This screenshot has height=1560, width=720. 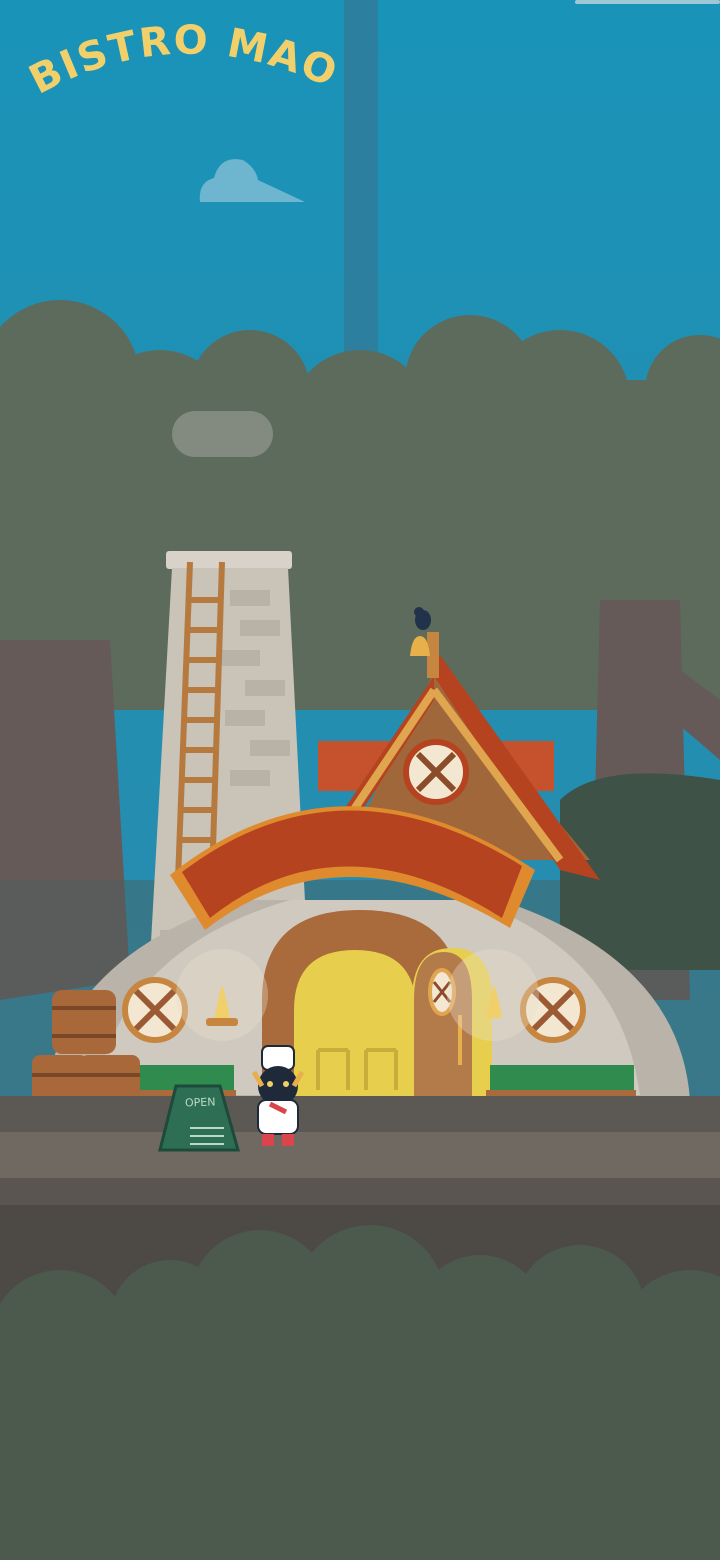 What do you see at coordinates (200, 1102) in the screenshot?
I see `open-sign-label: OPEN` at bounding box center [200, 1102].